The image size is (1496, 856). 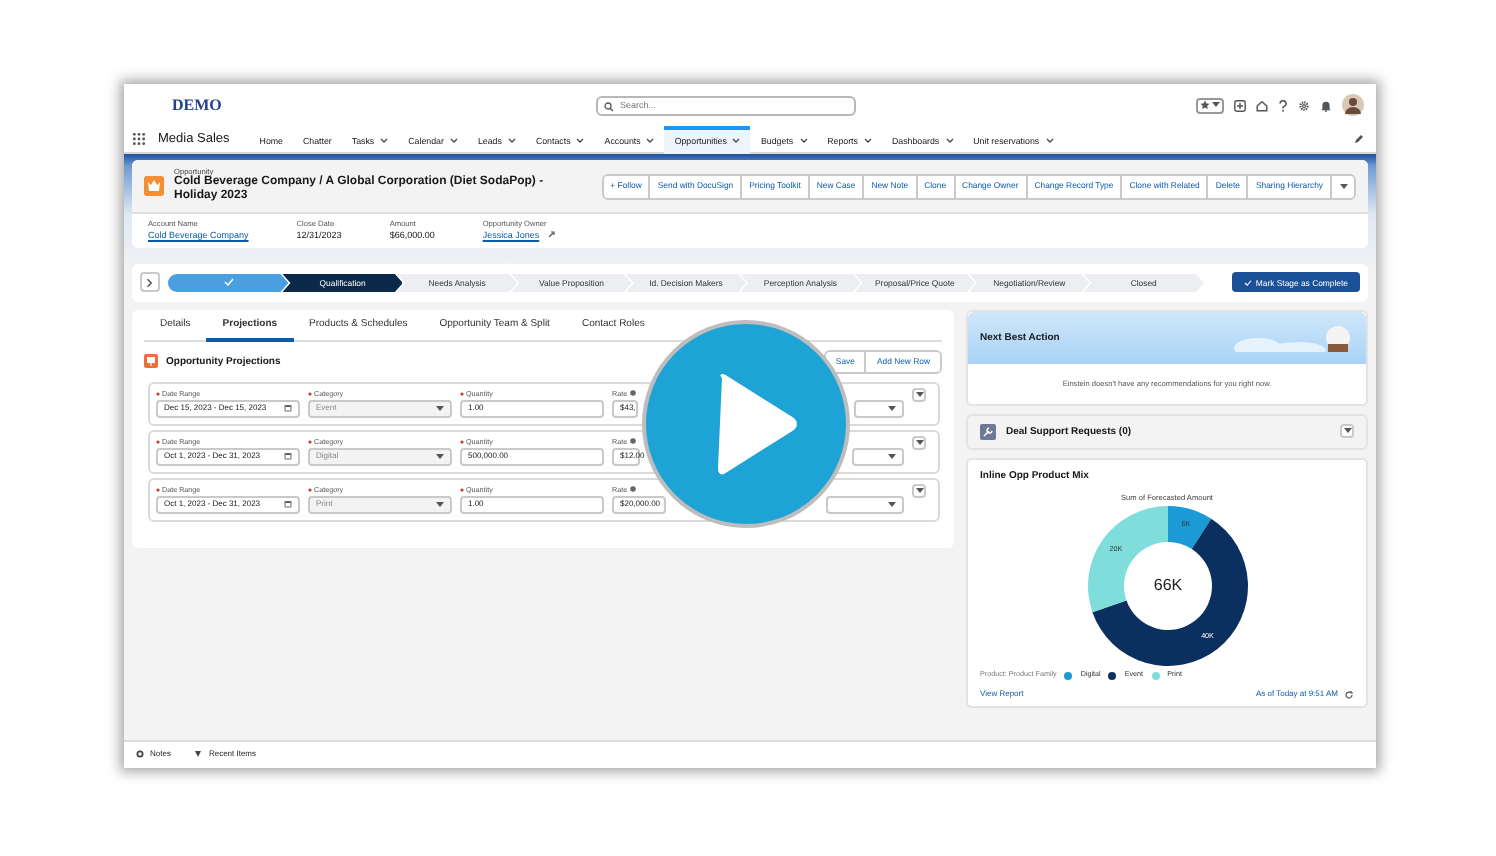 What do you see at coordinates (1167, 586) in the screenshot?
I see `chart-total: 66K` at bounding box center [1167, 586].